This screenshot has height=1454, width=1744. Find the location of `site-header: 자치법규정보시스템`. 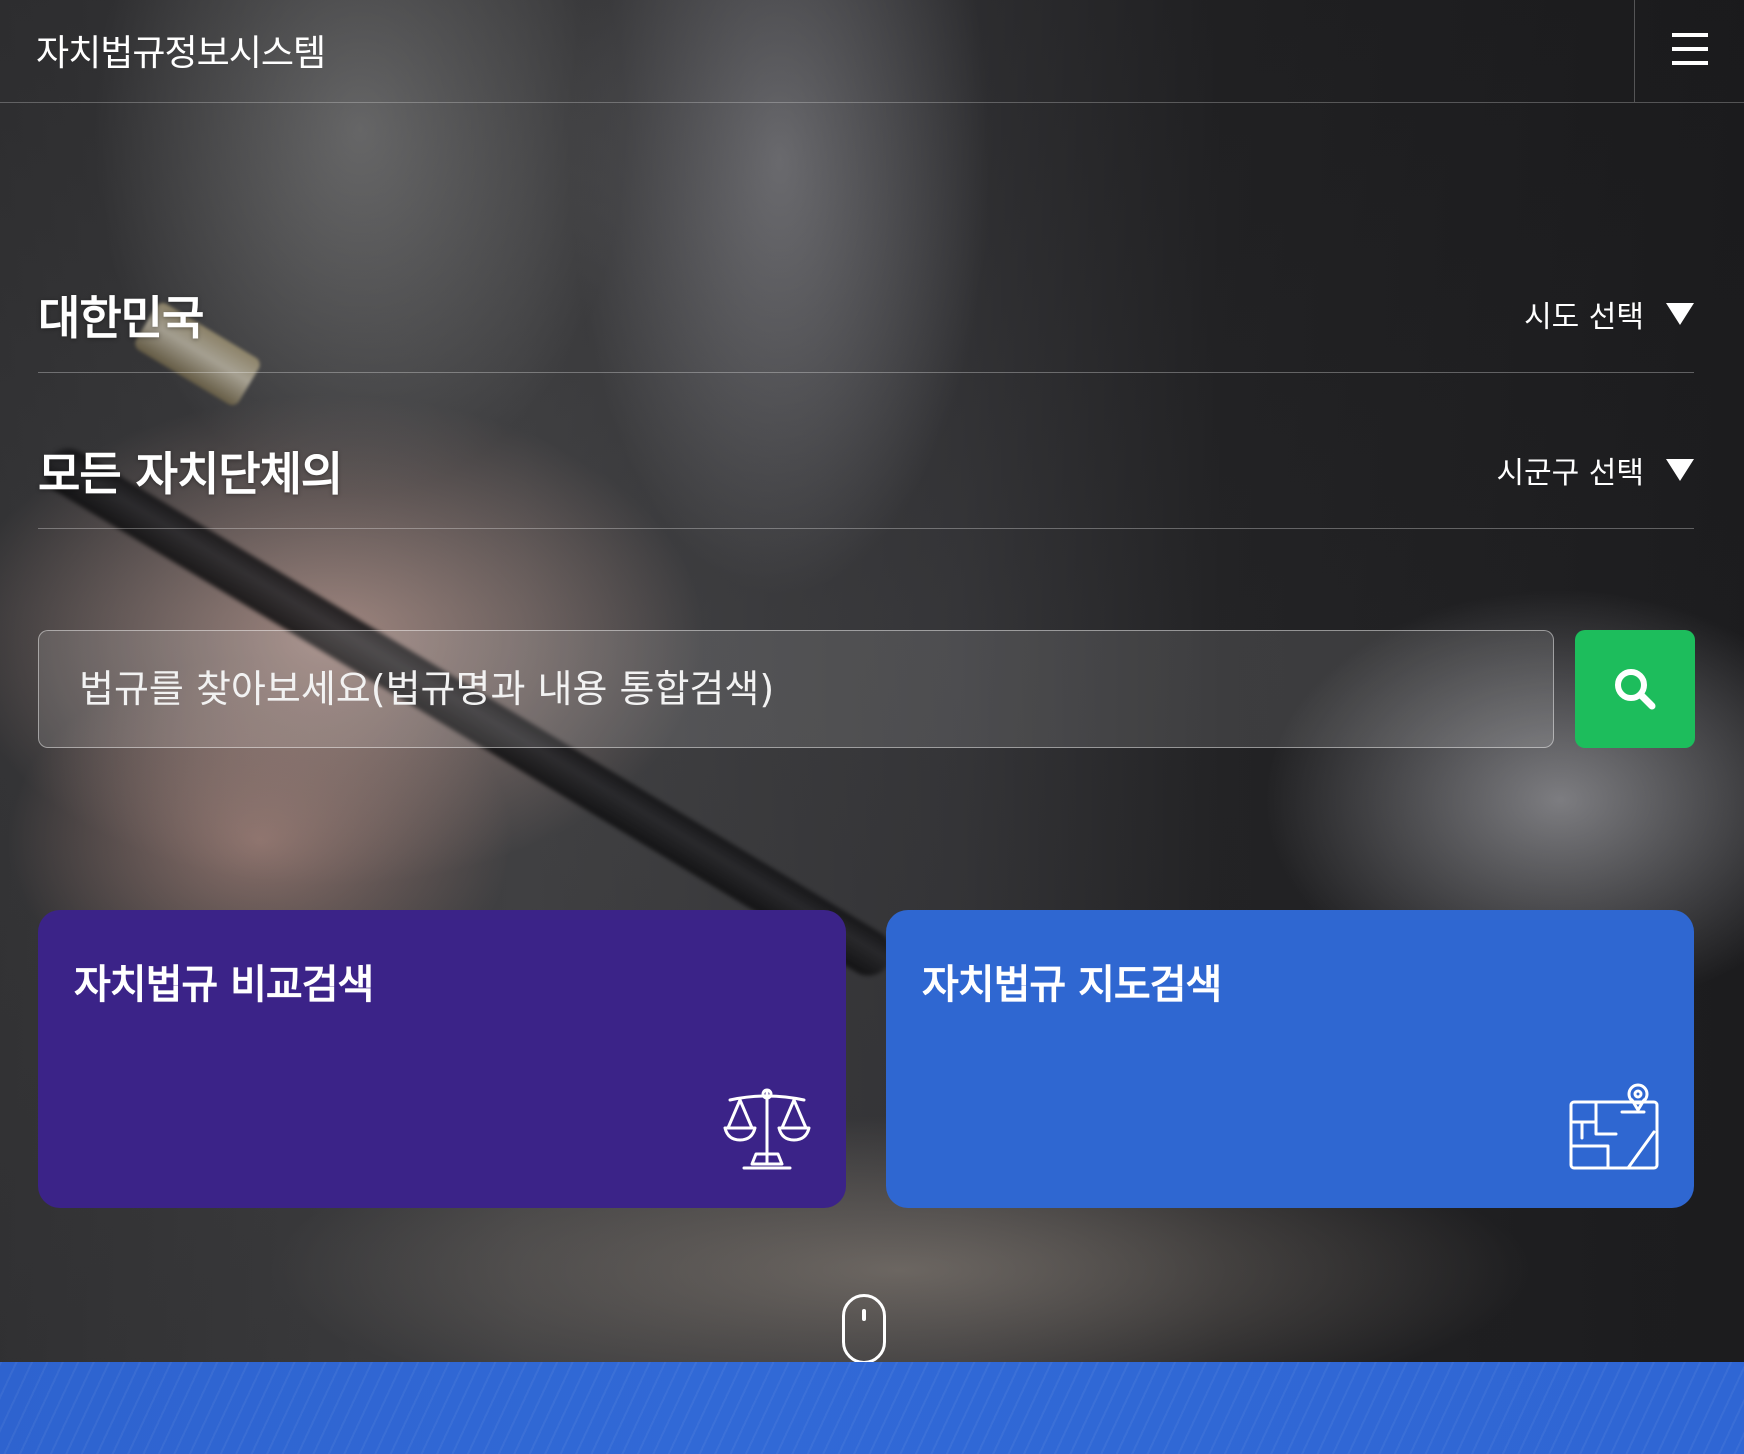

site-header: 자치법규정보시스템 is located at coordinates (872, 51).